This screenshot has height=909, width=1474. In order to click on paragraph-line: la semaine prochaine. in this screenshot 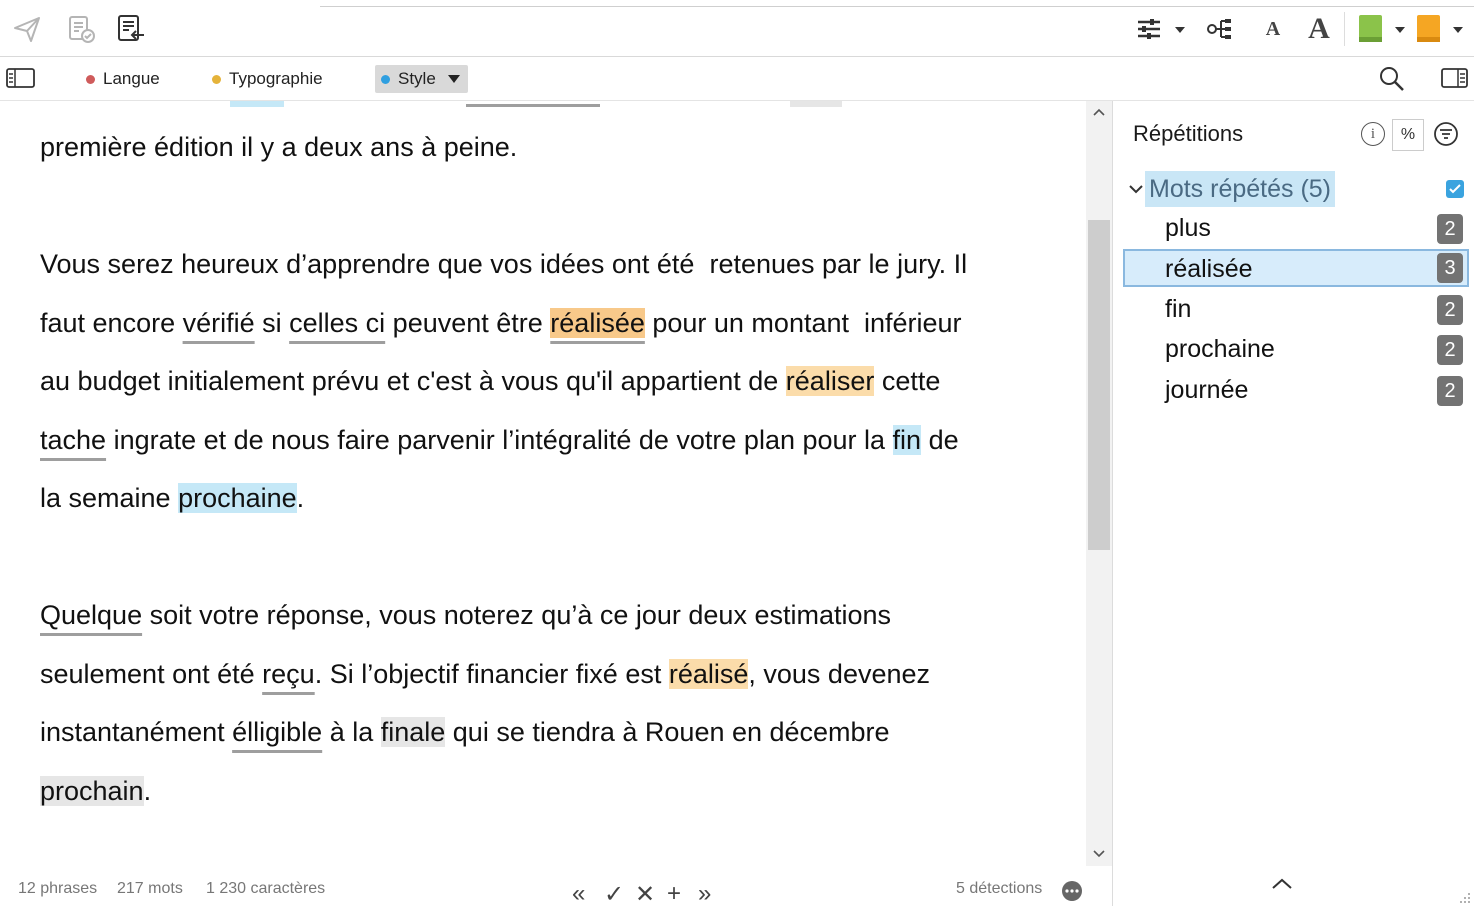, I will do `click(172, 498)`.